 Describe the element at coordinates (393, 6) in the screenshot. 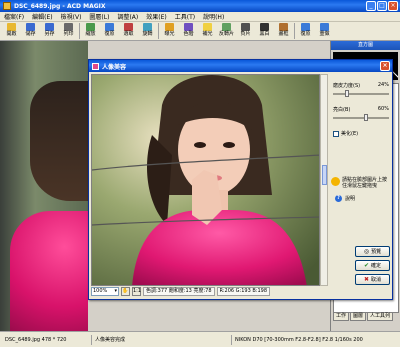

I see `close-button: ×` at that location.